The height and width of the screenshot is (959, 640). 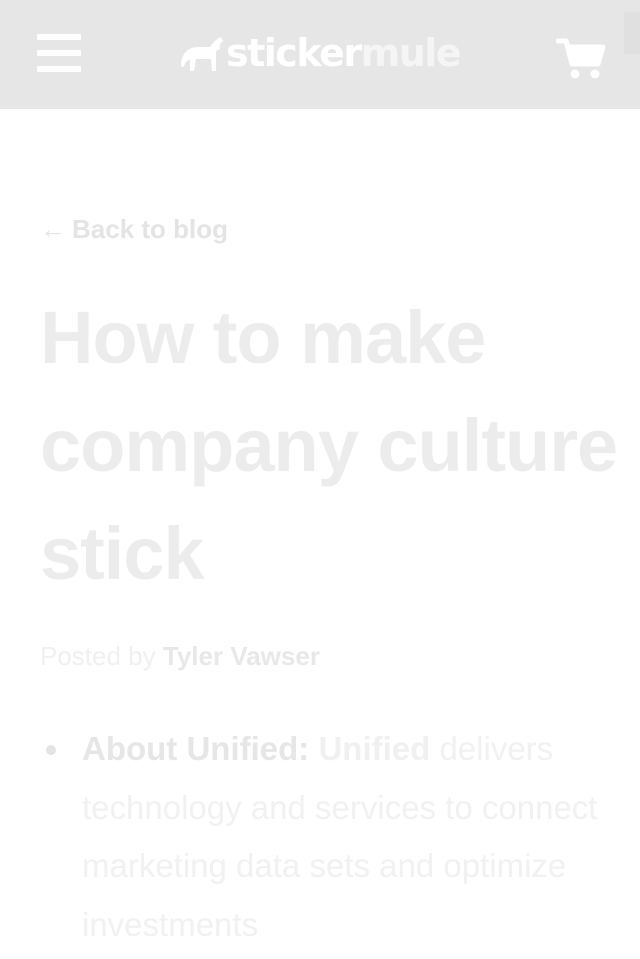 I want to click on back-to-blog-link: ← Back to blog, so click(x=134, y=229).